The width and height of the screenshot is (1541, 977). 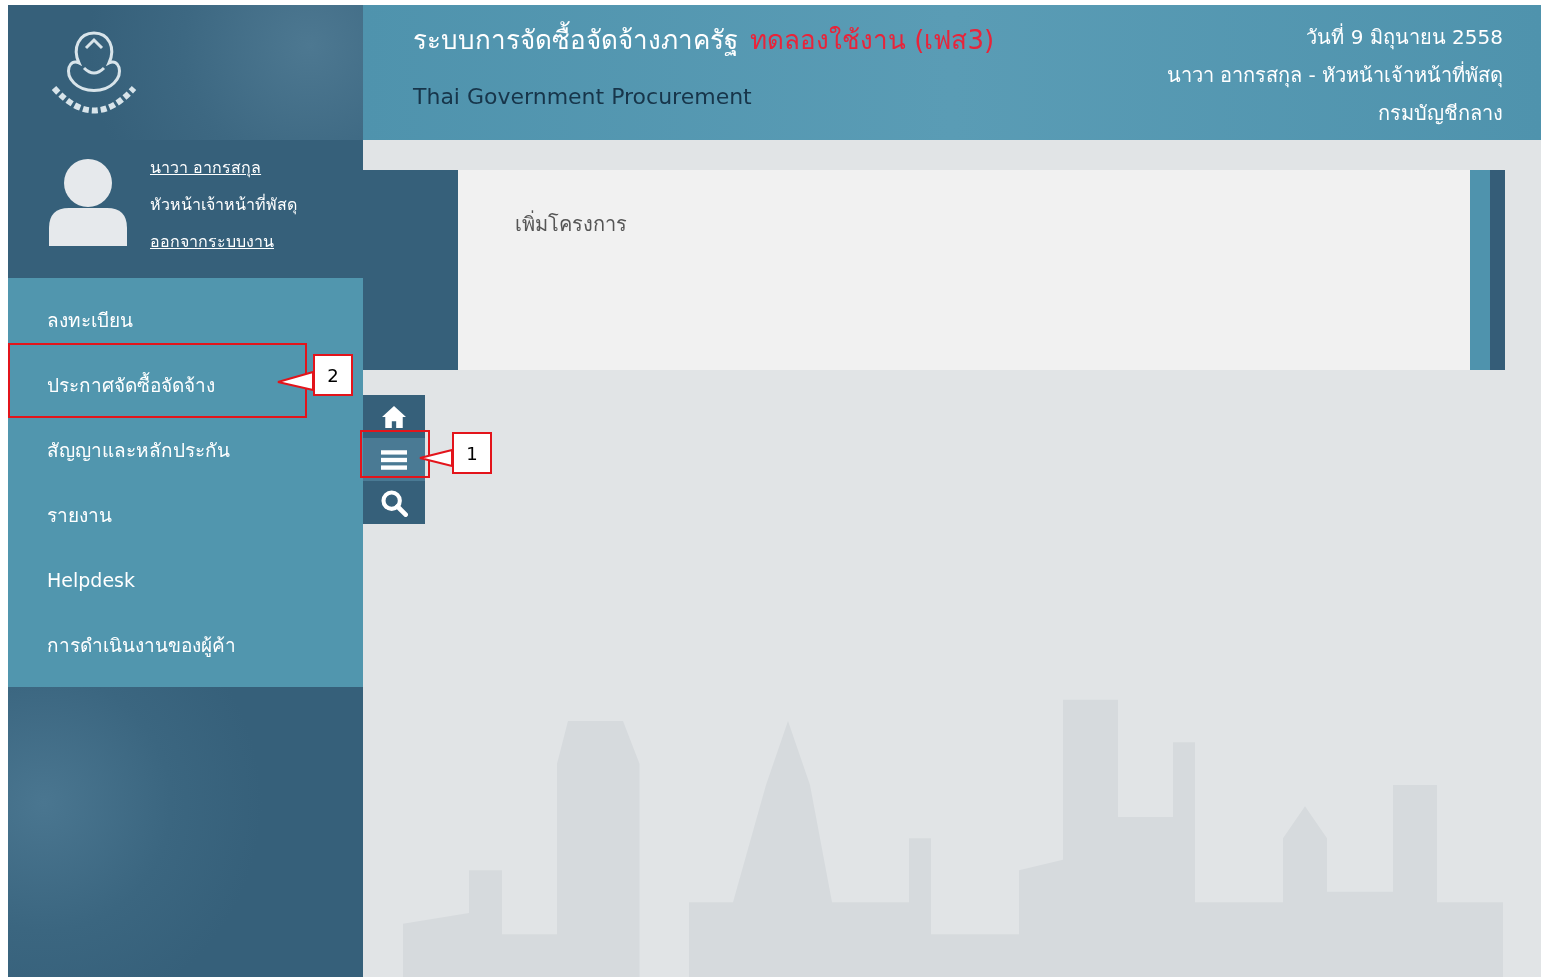 I want to click on trial-label: ทดลองใช้งาน (เฟส3), so click(x=872, y=40).